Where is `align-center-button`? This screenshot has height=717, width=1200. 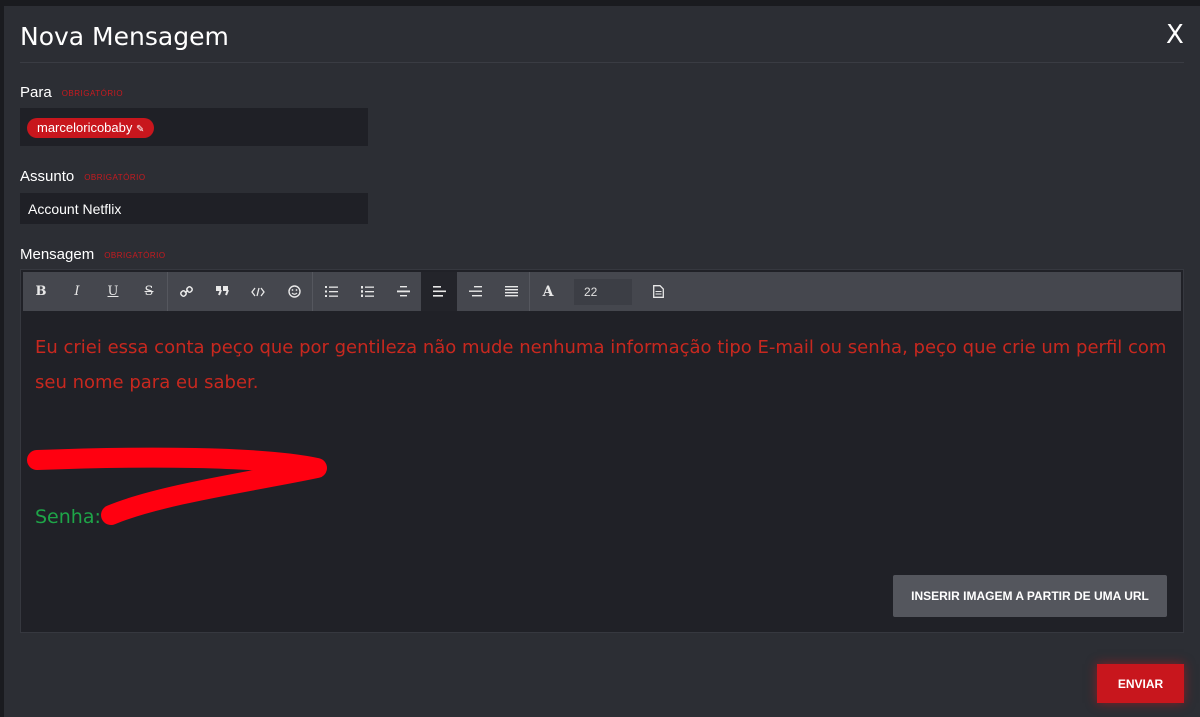 align-center-button is located at coordinates (403, 291).